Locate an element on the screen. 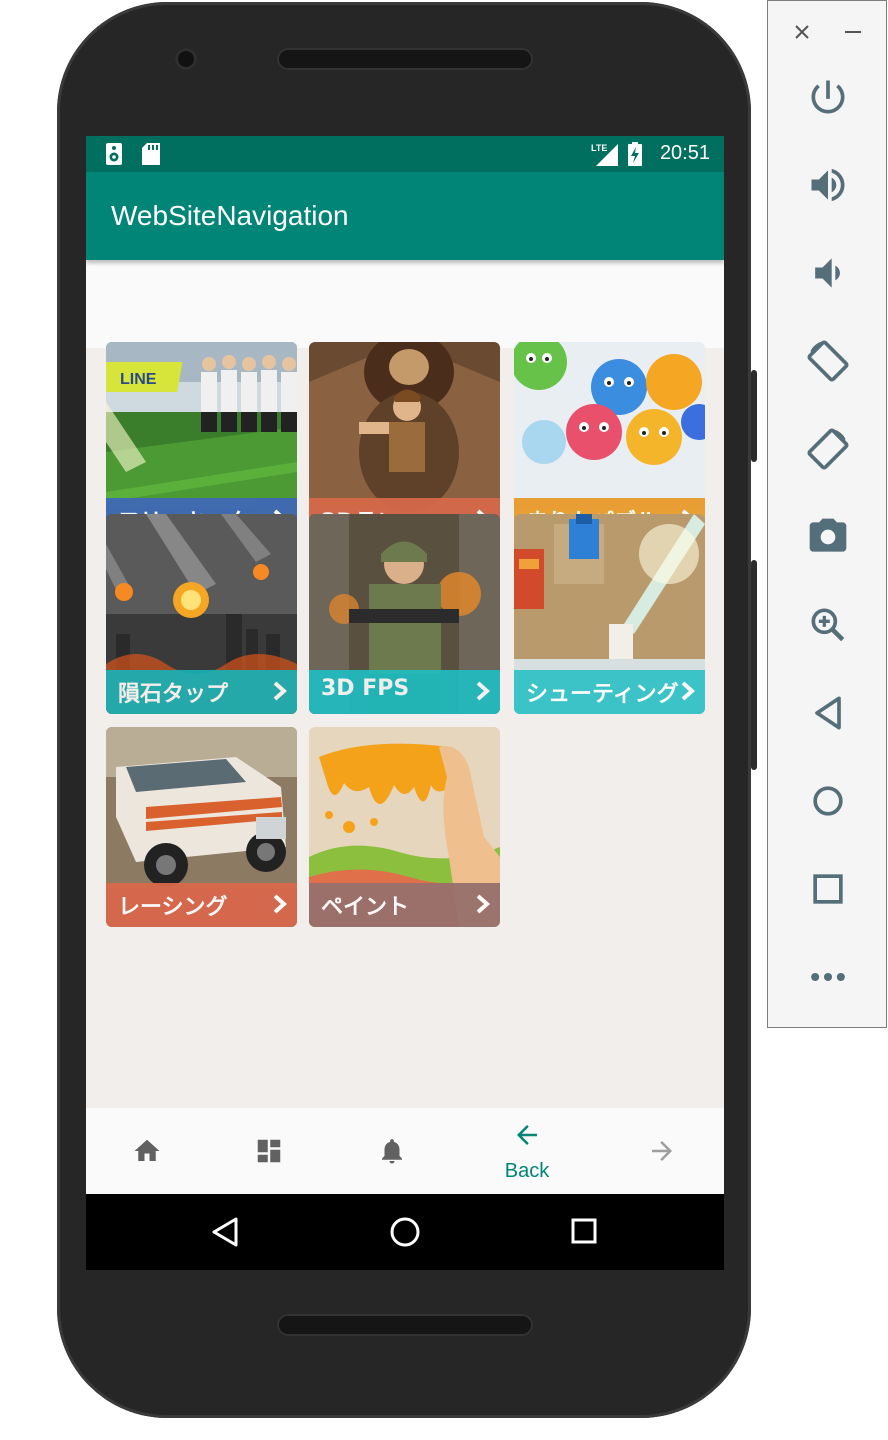 The height and width of the screenshot is (1440, 888). game-tile-marimo-puzzle: まりもパズル is located at coordinates (609, 442).